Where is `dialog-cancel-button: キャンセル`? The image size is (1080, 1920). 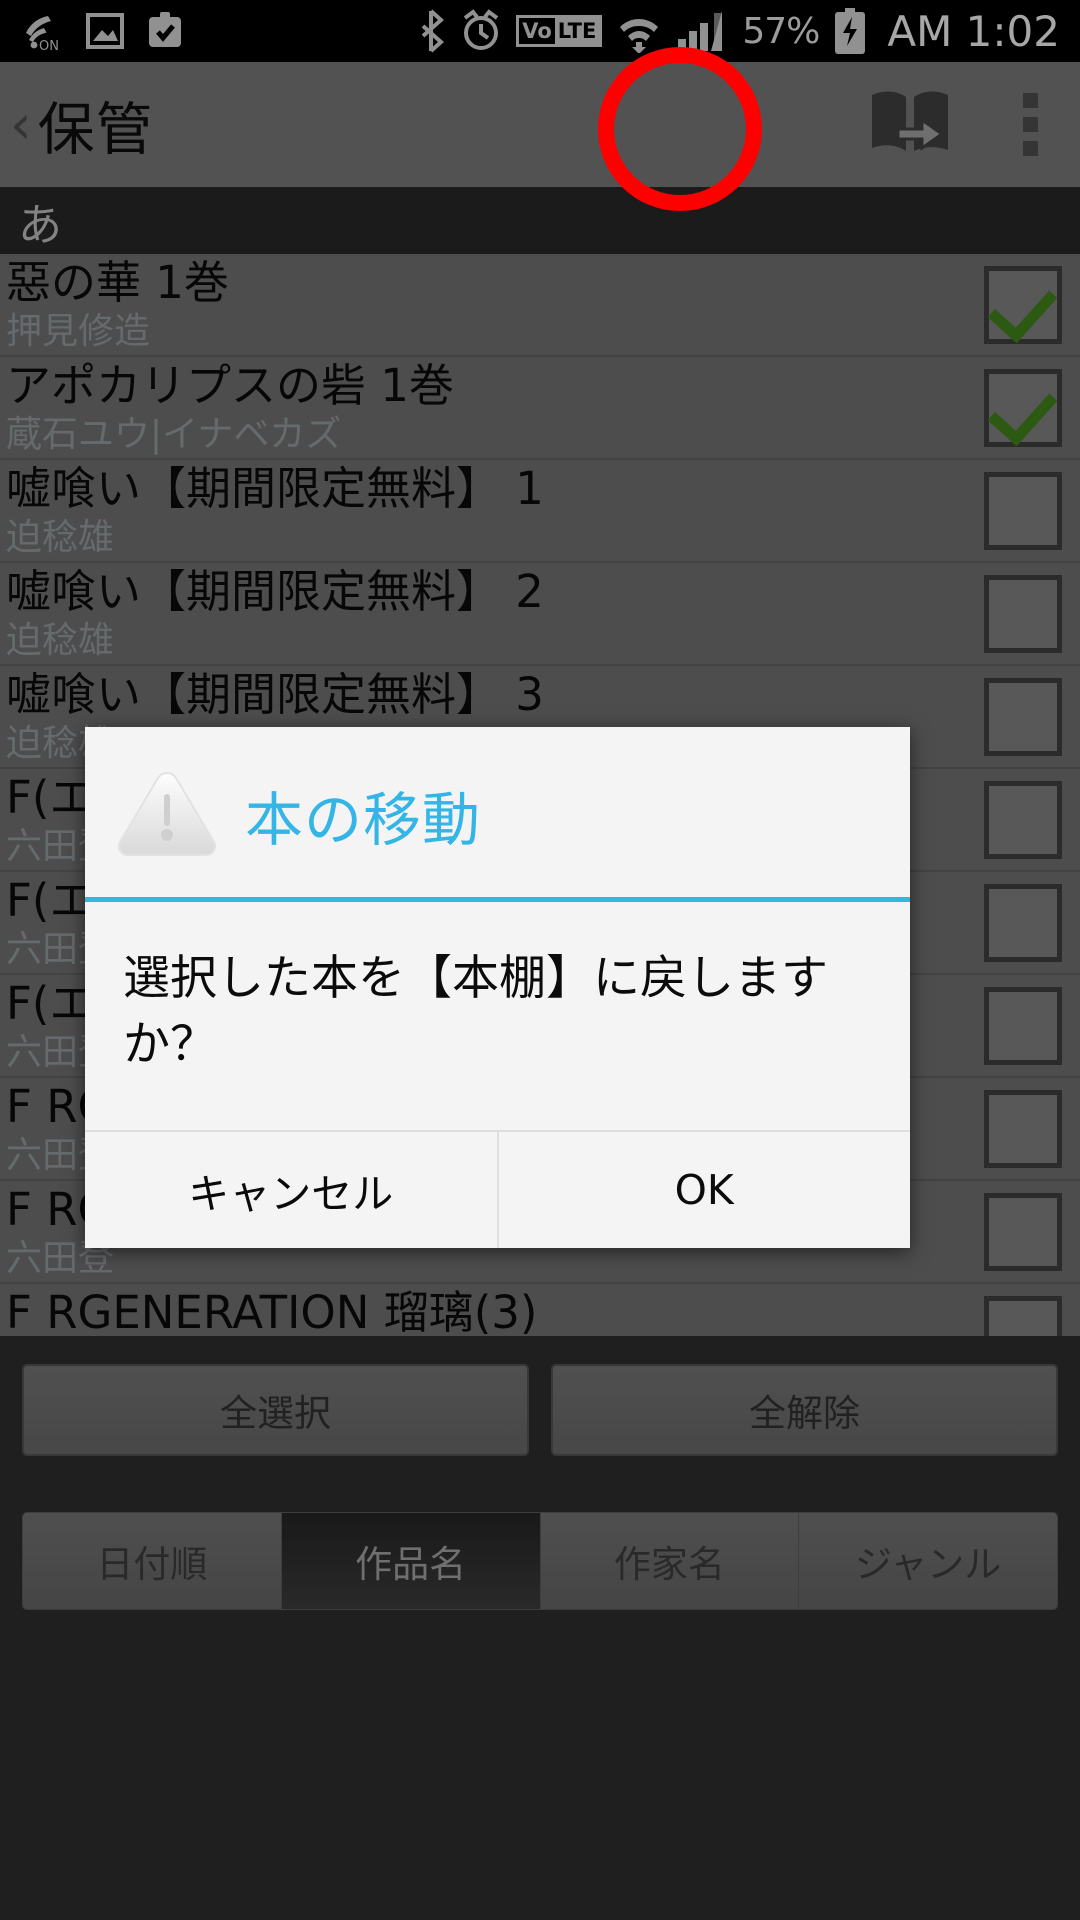
dialog-cancel-button: キャンセル is located at coordinates (292, 1190).